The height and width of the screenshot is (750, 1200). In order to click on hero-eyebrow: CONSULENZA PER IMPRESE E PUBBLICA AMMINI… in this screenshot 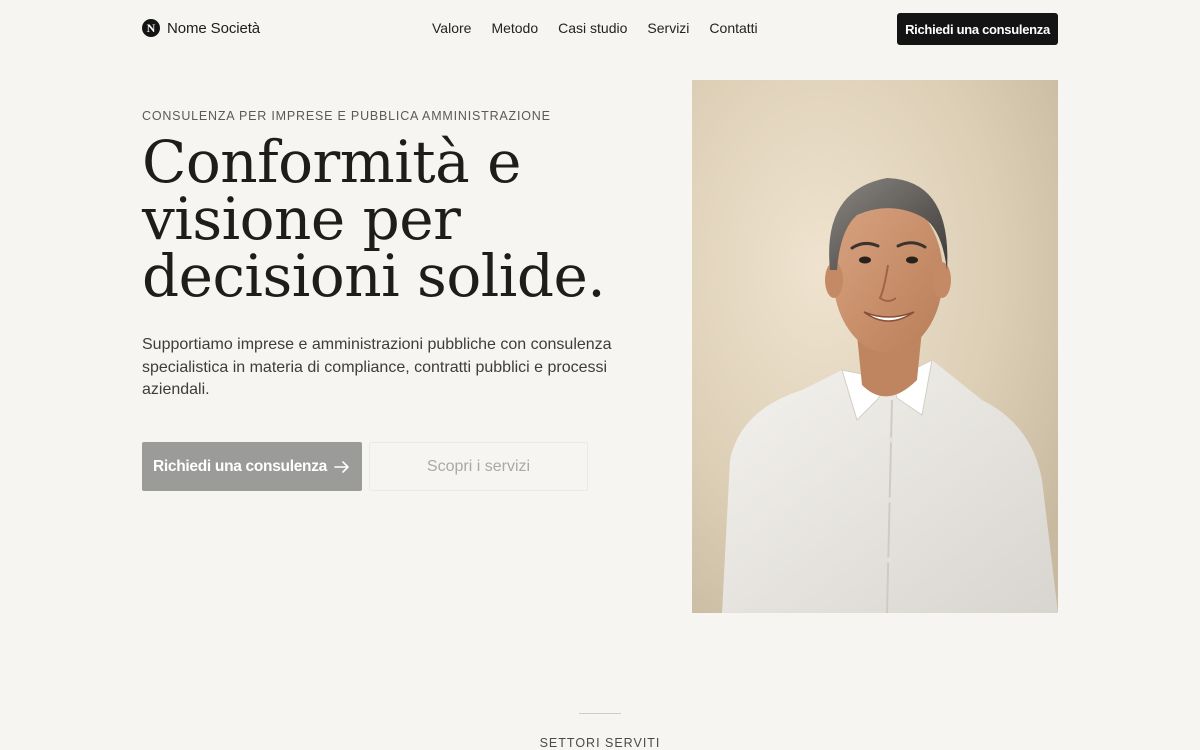, I will do `click(346, 116)`.